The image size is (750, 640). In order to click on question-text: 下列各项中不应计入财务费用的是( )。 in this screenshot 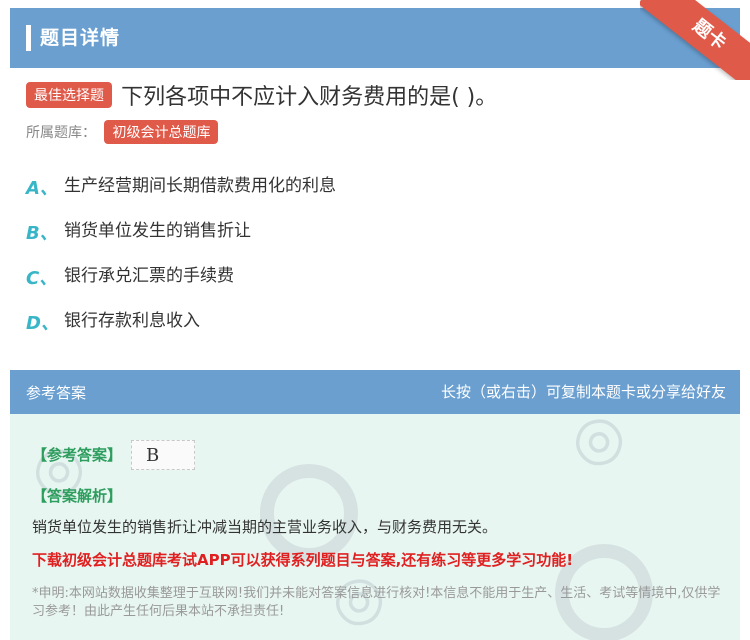, I will do `click(309, 97)`.